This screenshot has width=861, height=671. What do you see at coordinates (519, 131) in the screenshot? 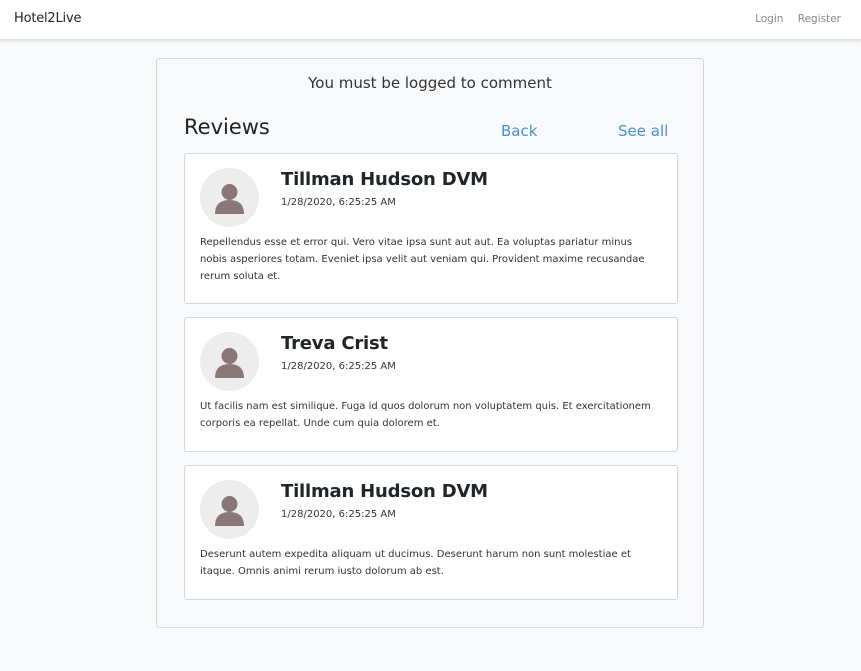
I see `back-link: Back` at bounding box center [519, 131].